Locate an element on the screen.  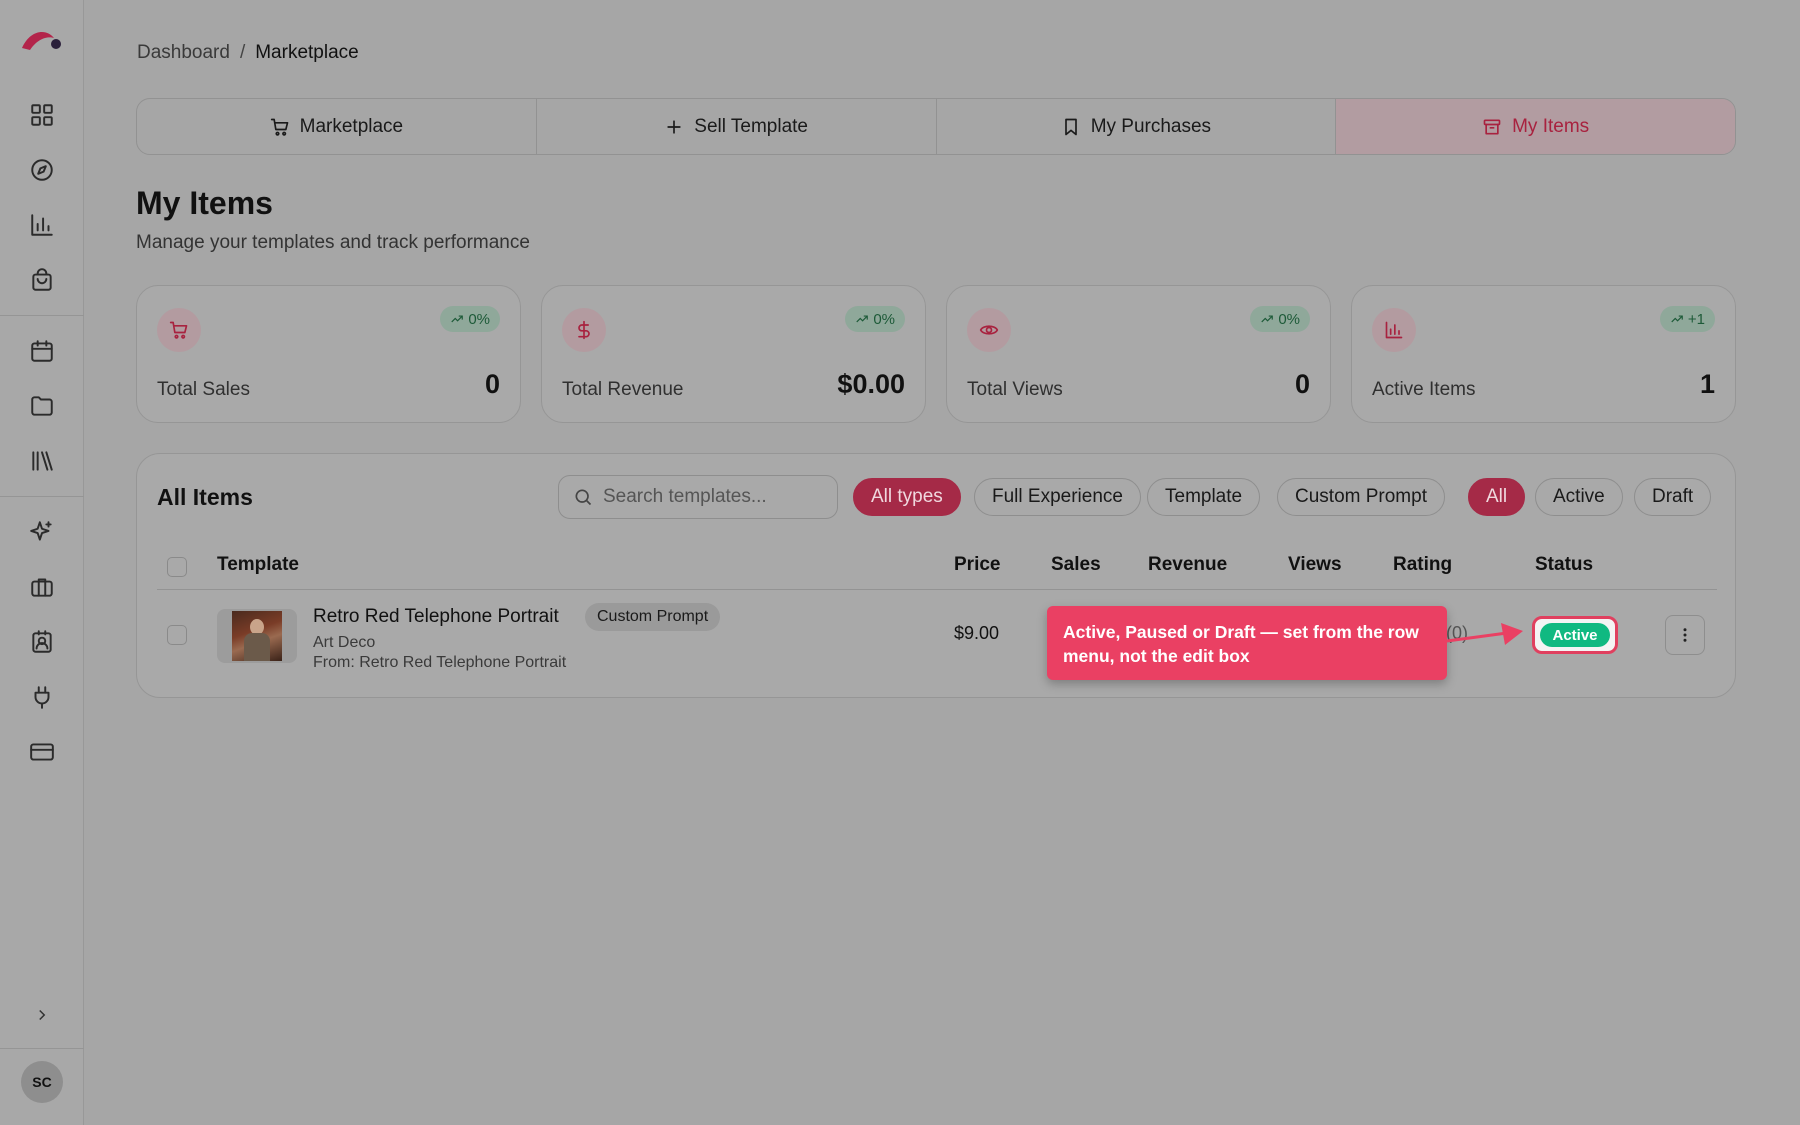
breadcrumb-dashboard: Dashboard is located at coordinates (183, 53).